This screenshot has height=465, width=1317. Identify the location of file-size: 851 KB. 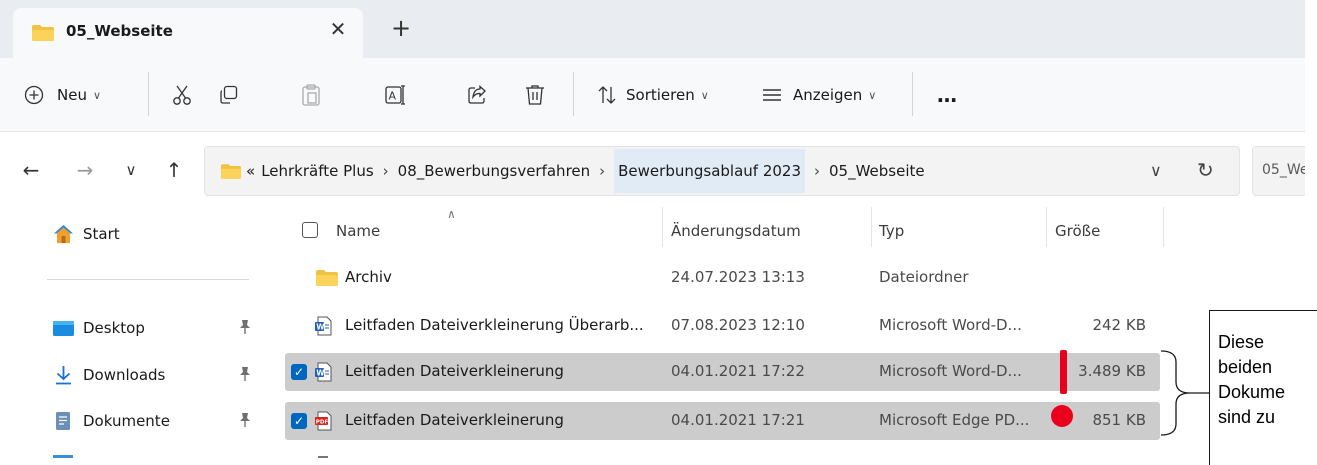
(1119, 420).